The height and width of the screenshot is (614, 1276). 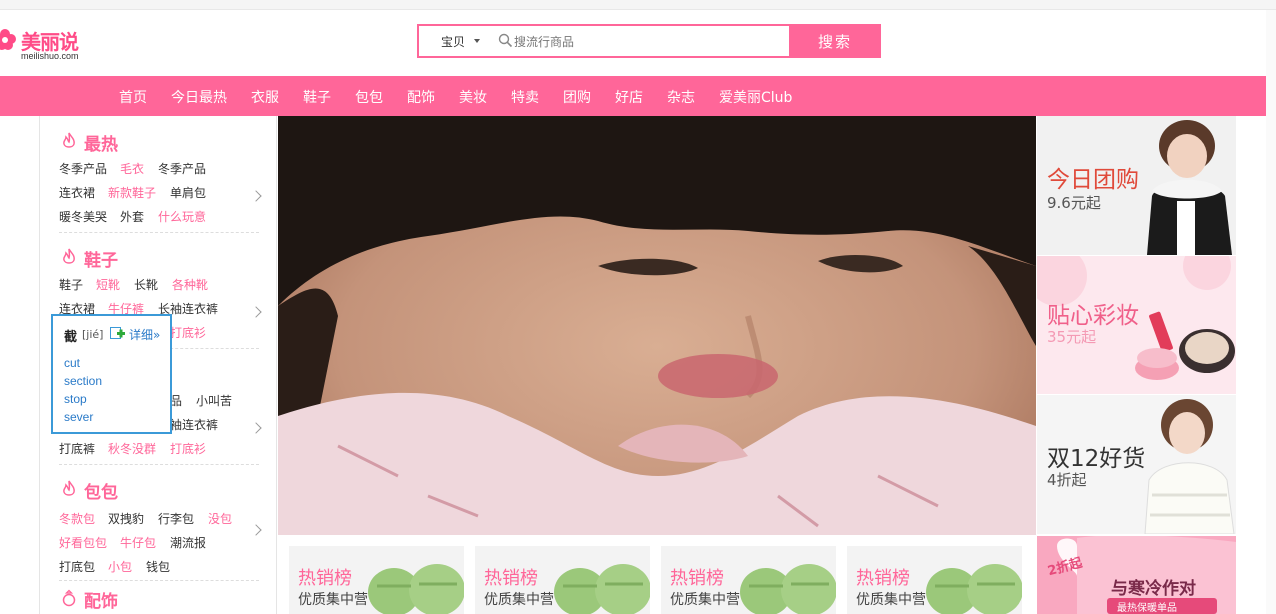 I want to click on category-link: 长靴, so click(x=146, y=284).